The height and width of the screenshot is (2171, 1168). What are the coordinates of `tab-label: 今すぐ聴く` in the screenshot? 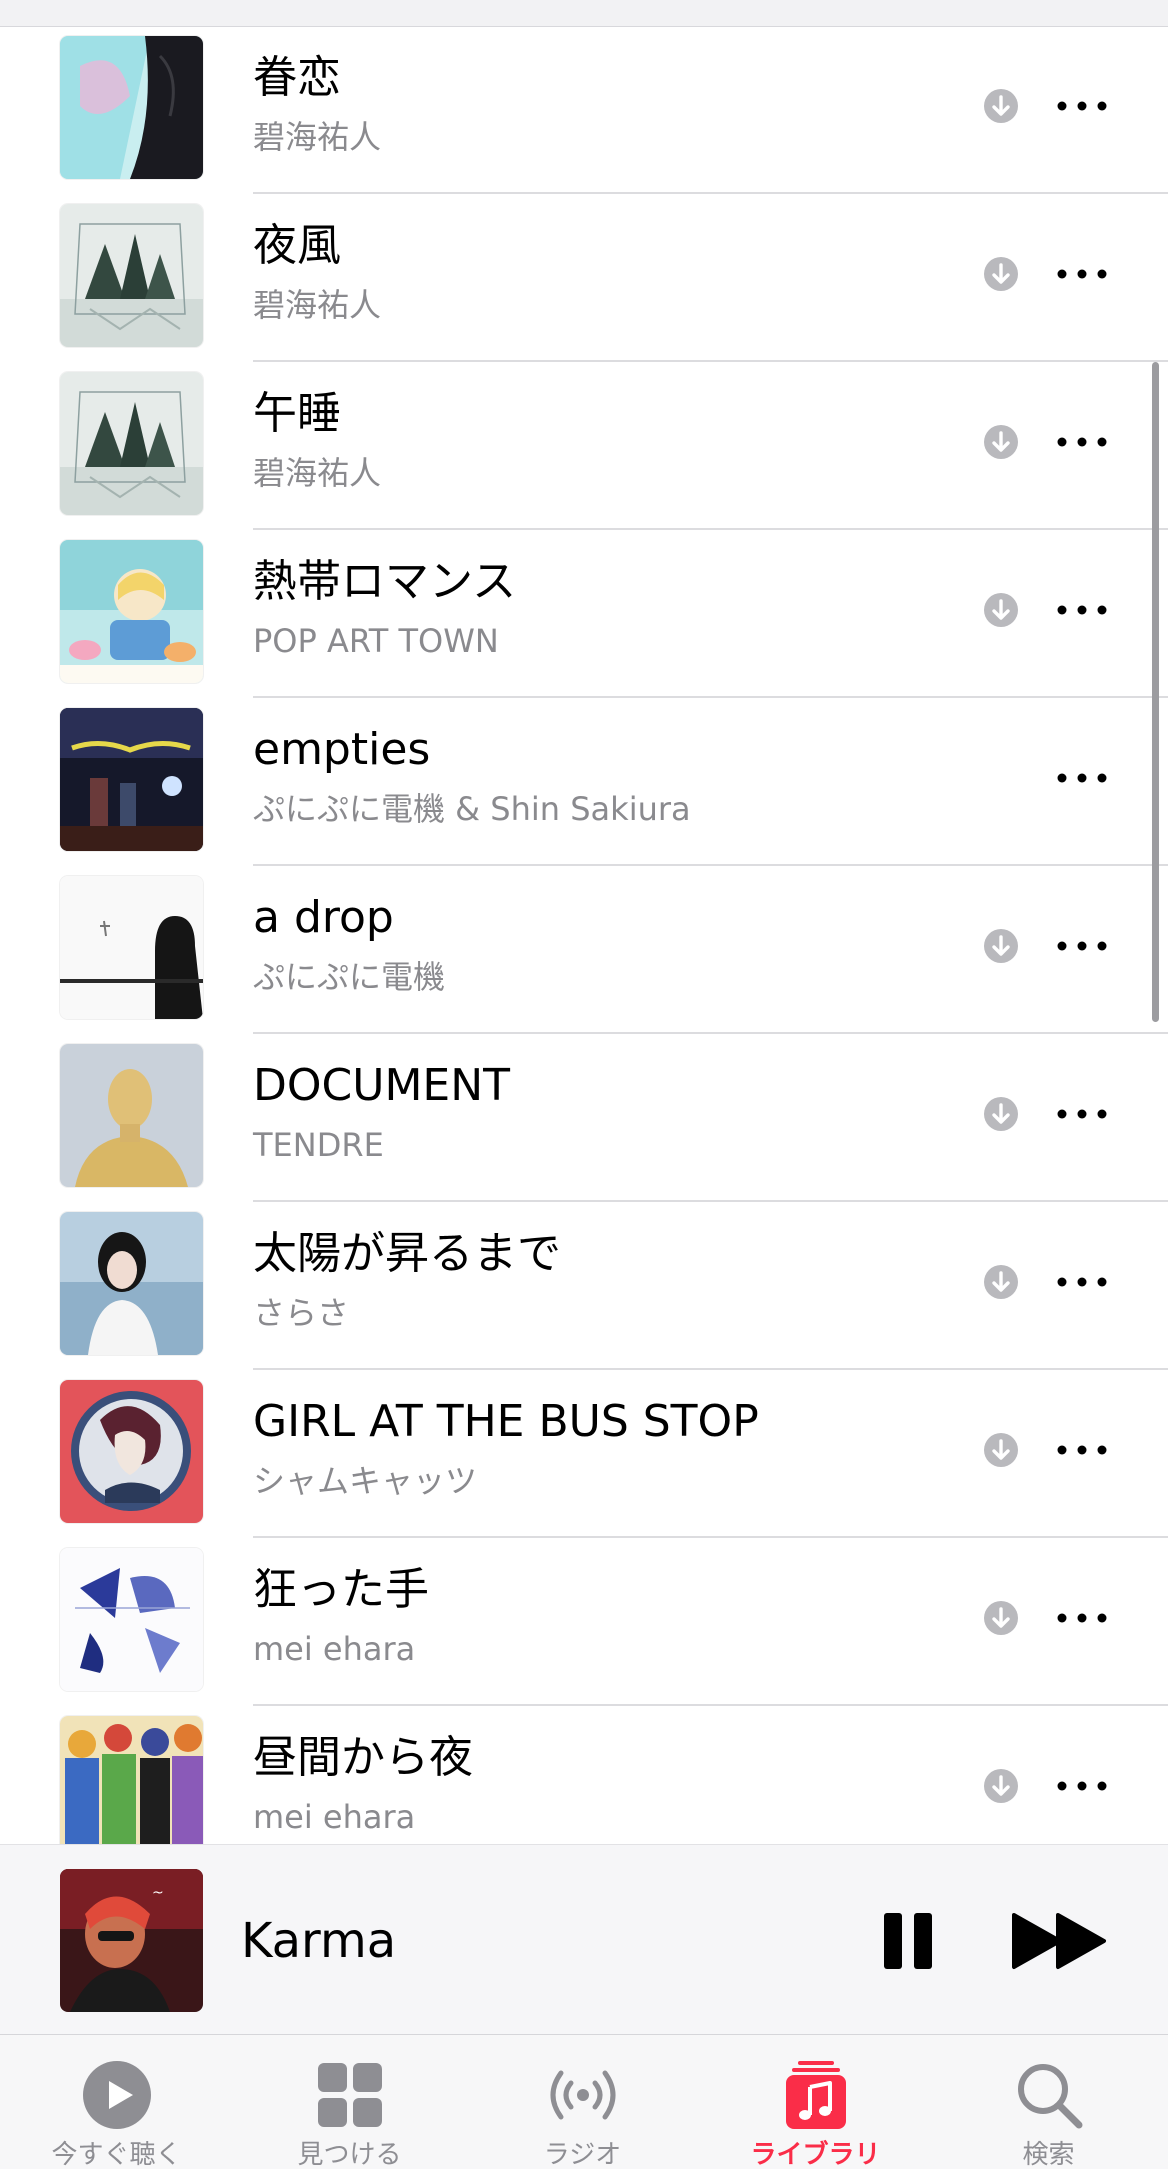 It's located at (116, 2155).